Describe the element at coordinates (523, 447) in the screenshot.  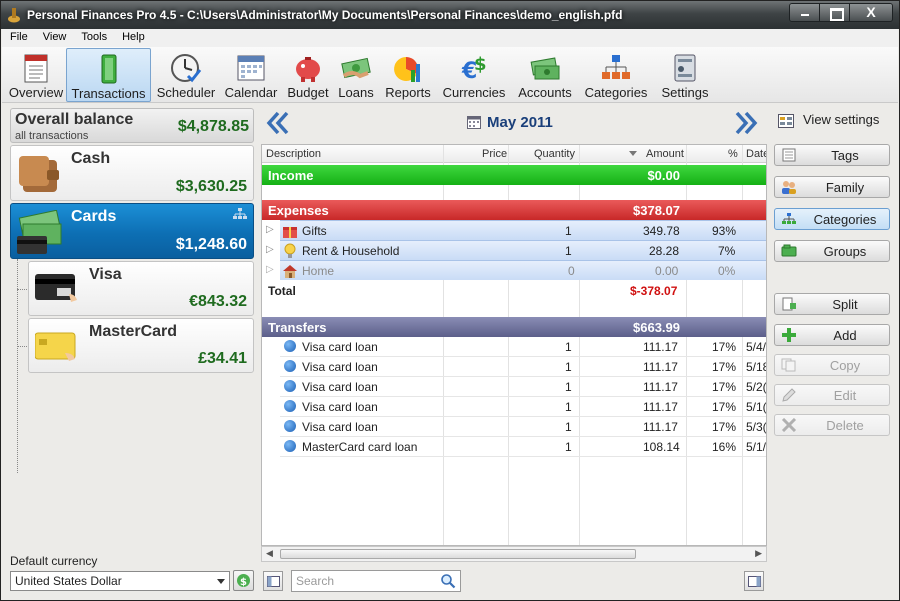
I see `transfer-row: MasterCard card loan 1 108.14 16% 5/1/` at that location.